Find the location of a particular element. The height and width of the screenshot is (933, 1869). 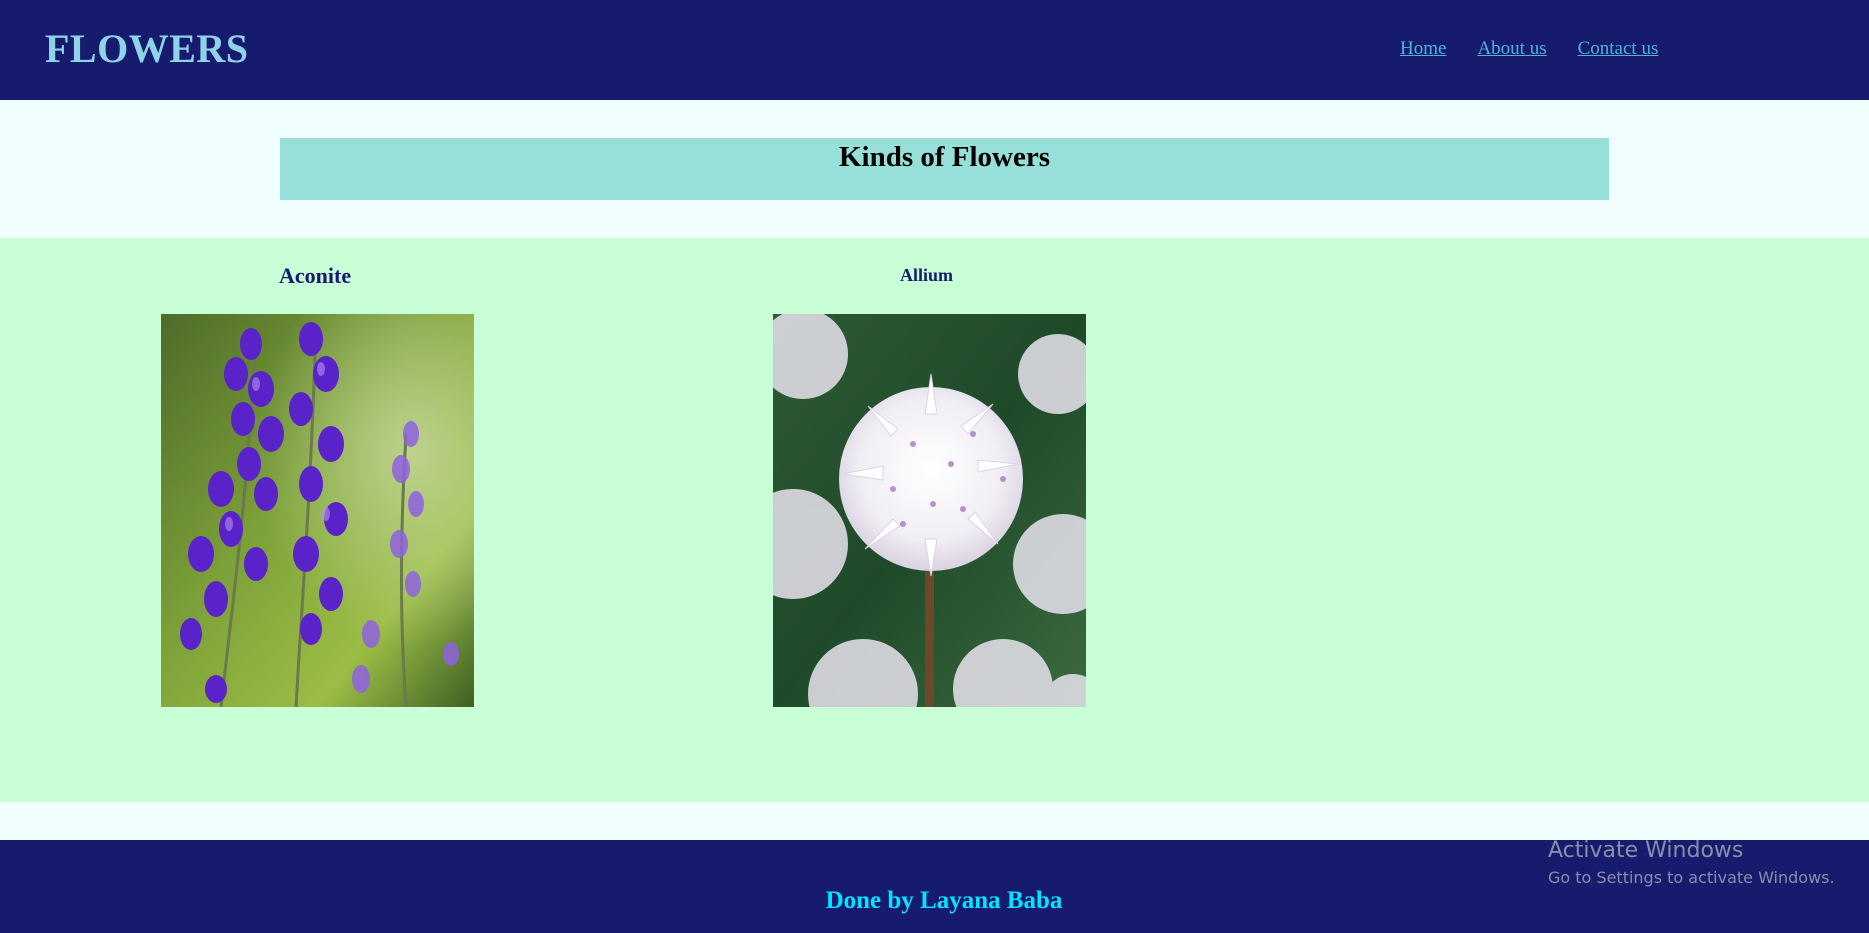

page-title-band: Kinds of Flowers is located at coordinates (944, 169).